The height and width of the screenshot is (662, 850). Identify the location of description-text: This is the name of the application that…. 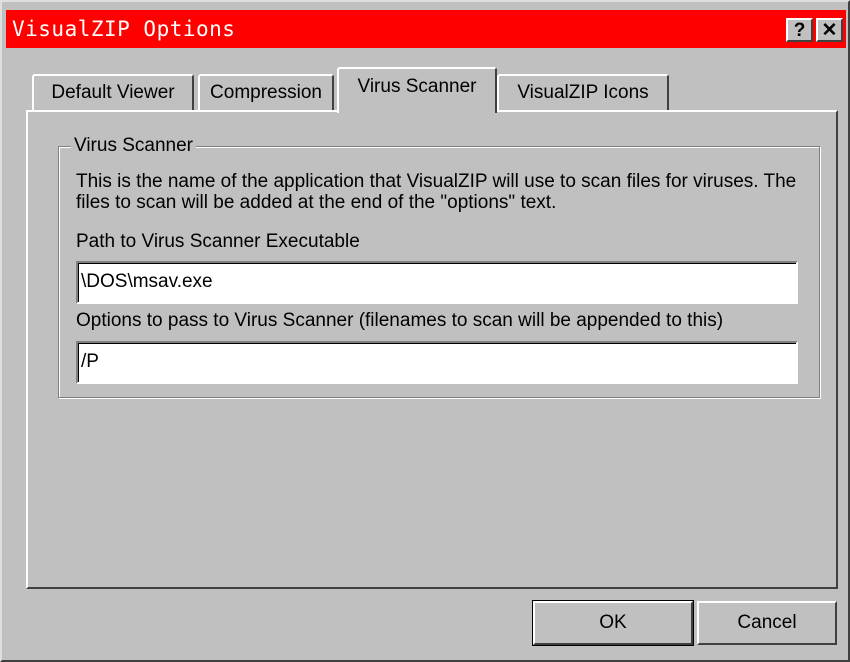
(436, 192).